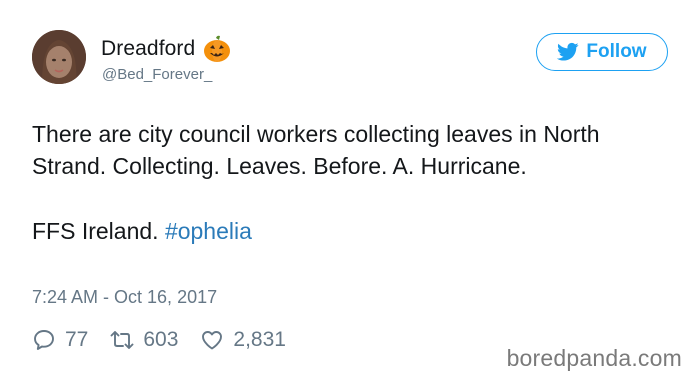 The height and width of the screenshot is (383, 700). I want to click on reply-icon, so click(44, 340).